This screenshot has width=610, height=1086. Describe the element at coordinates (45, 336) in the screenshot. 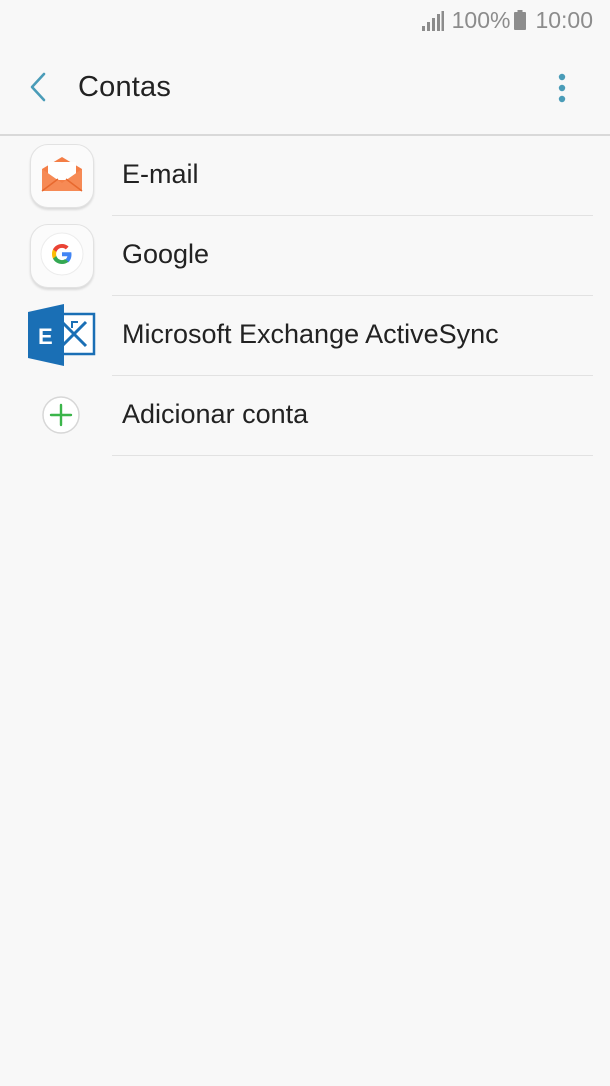

I see `svg-text: E` at that location.